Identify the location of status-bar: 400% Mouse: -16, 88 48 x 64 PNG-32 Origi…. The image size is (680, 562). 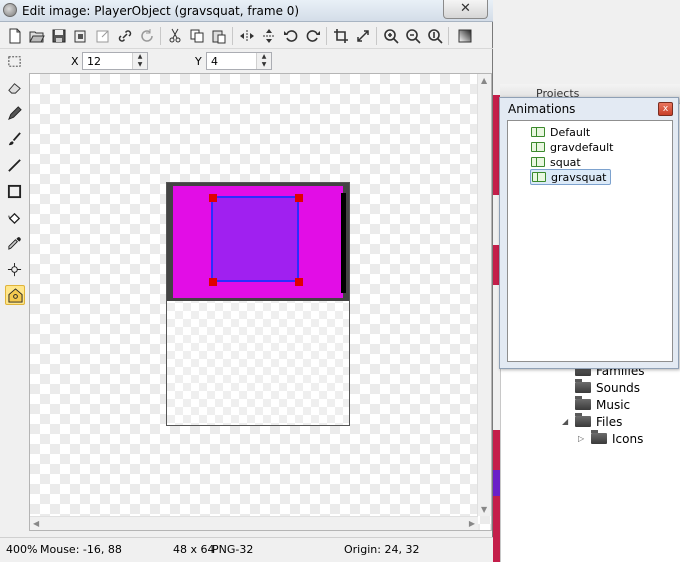
(246, 549).